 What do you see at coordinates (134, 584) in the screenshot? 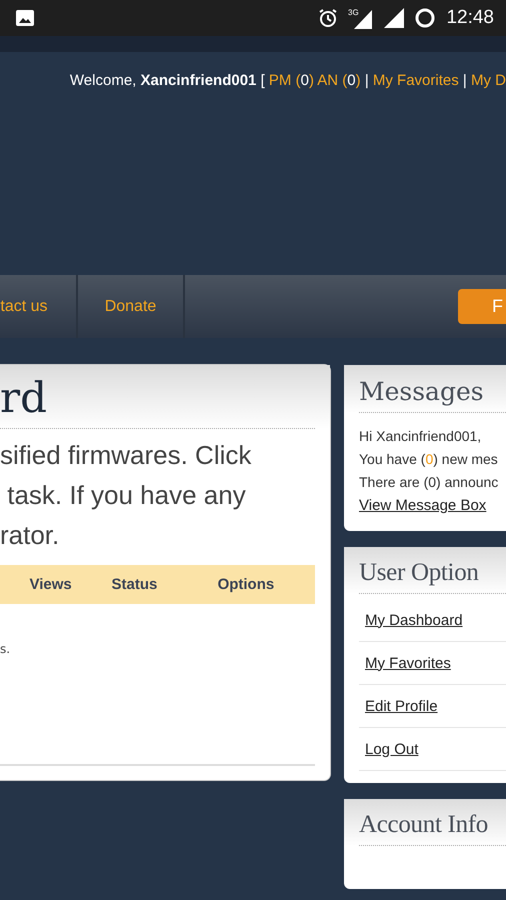
I see `column-header: Status` at bounding box center [134, 584].